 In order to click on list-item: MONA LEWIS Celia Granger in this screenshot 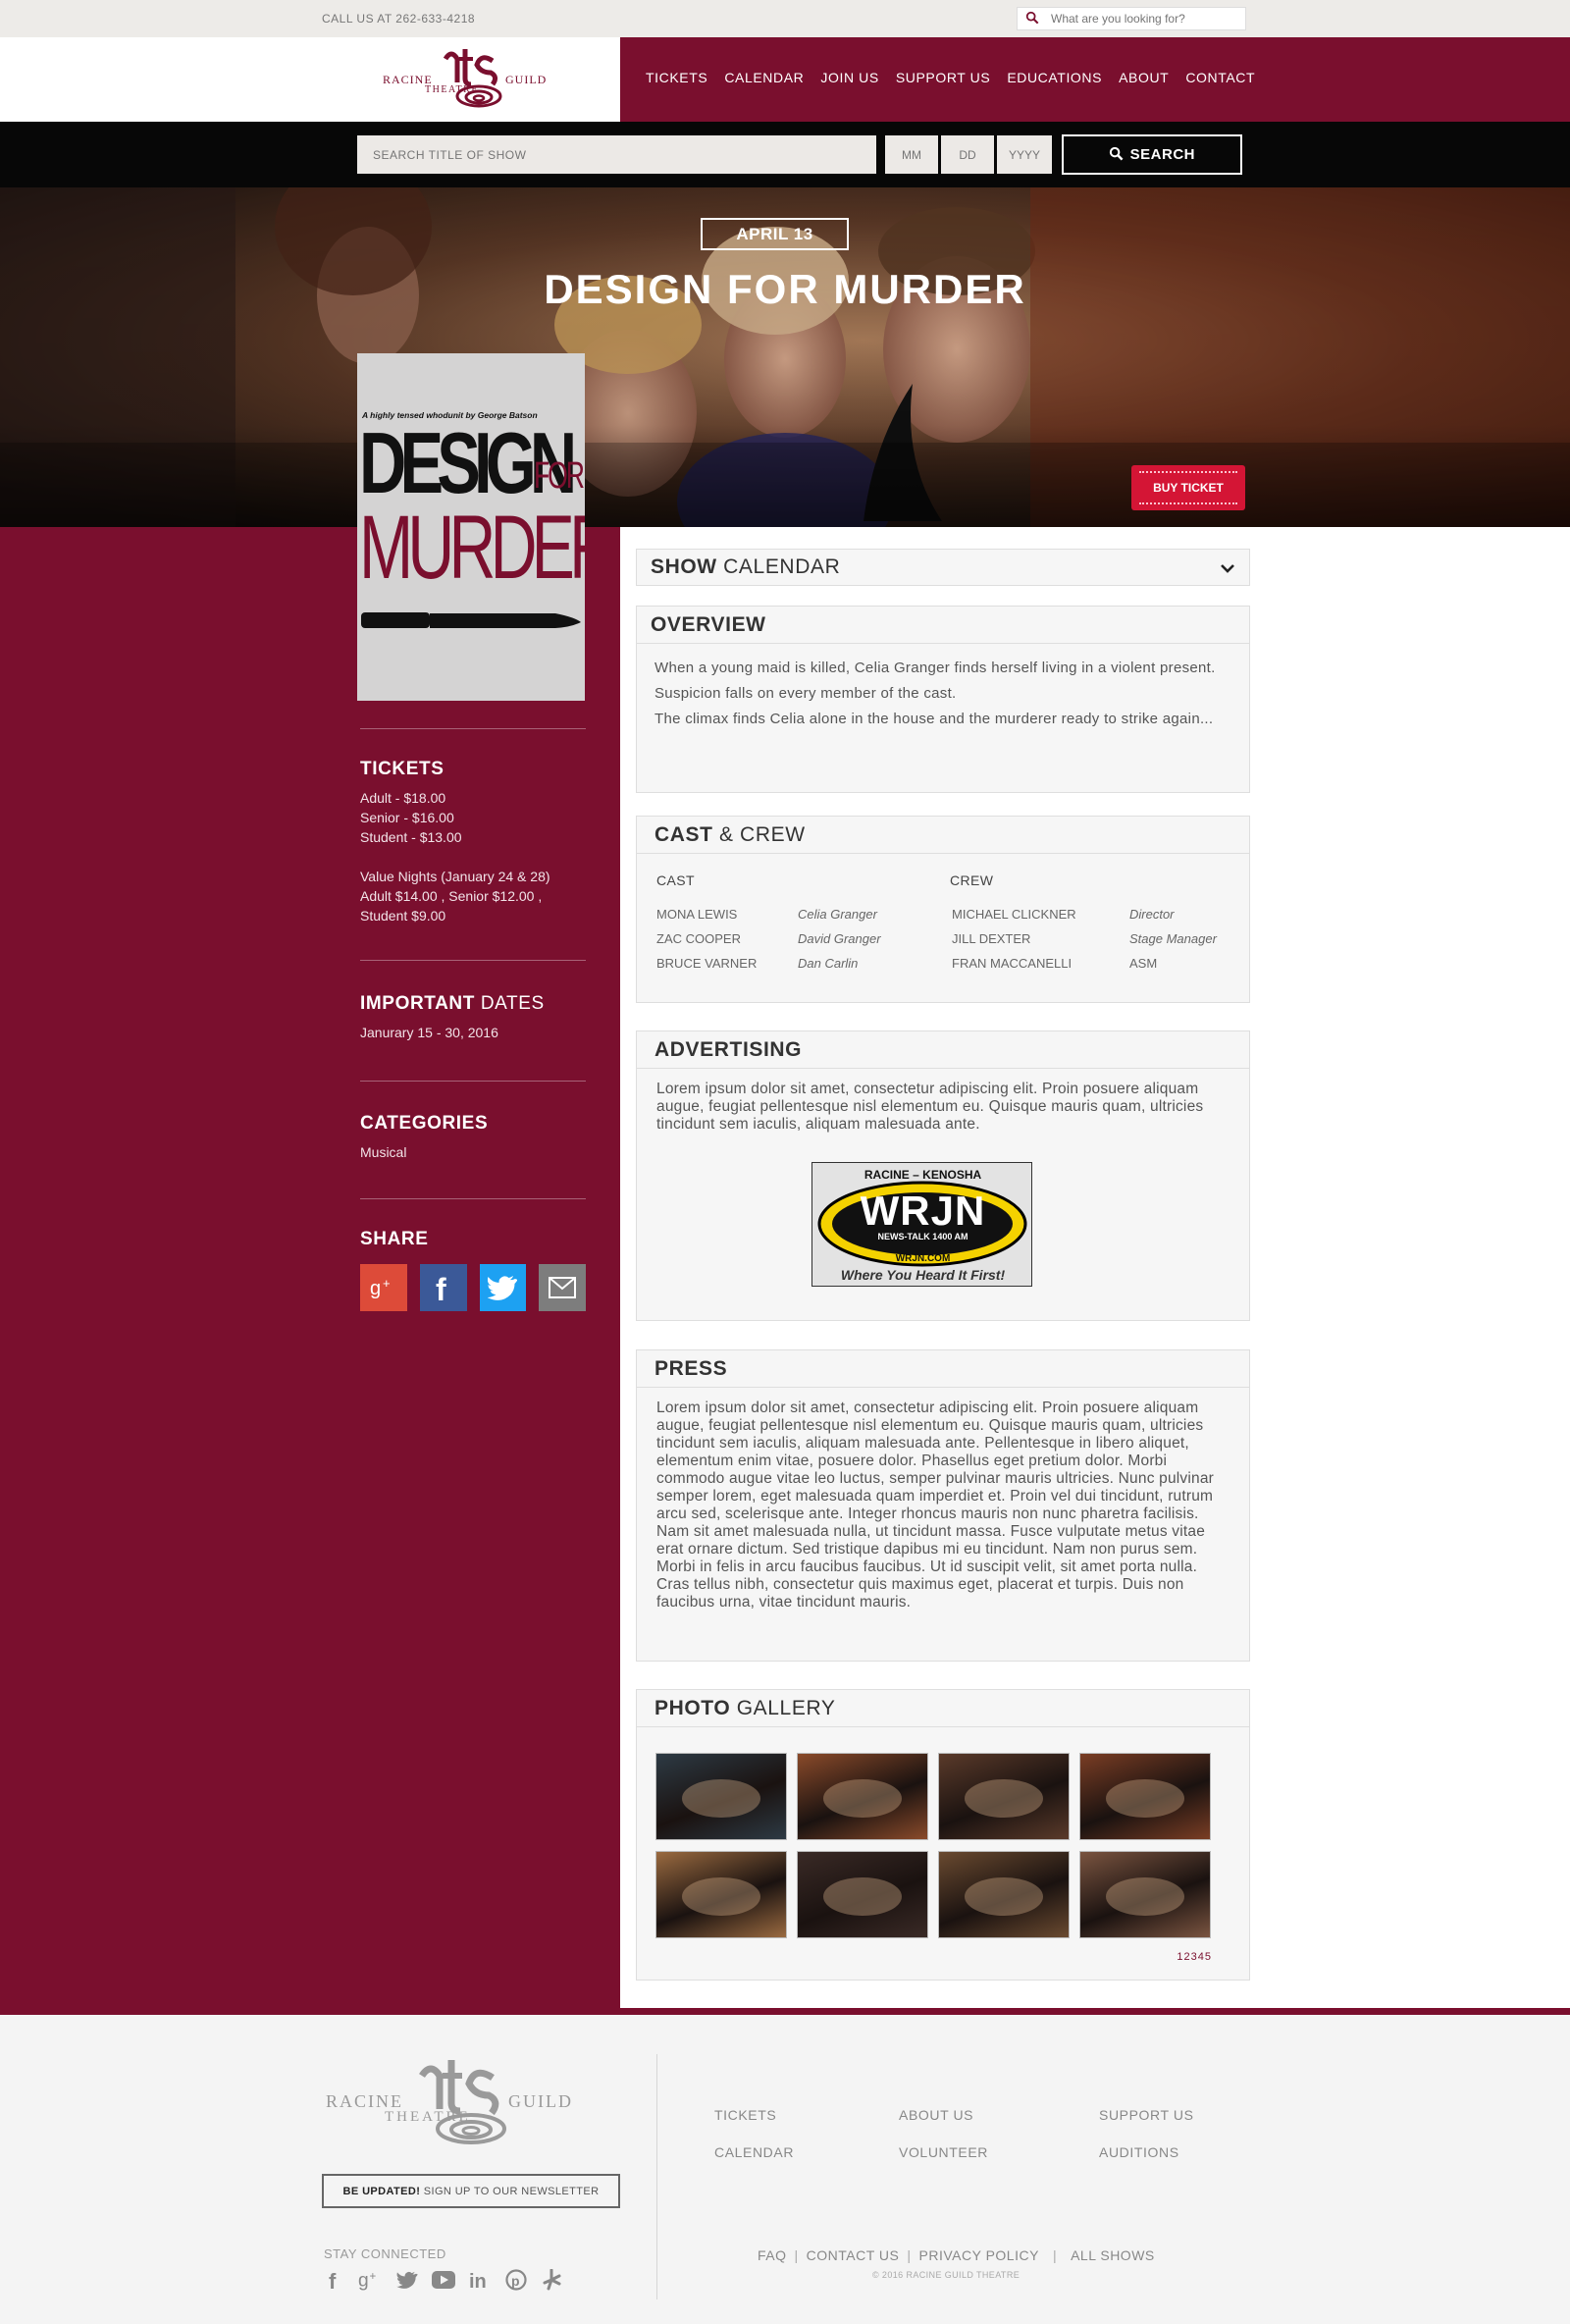, I will do `click(766, 915)`.